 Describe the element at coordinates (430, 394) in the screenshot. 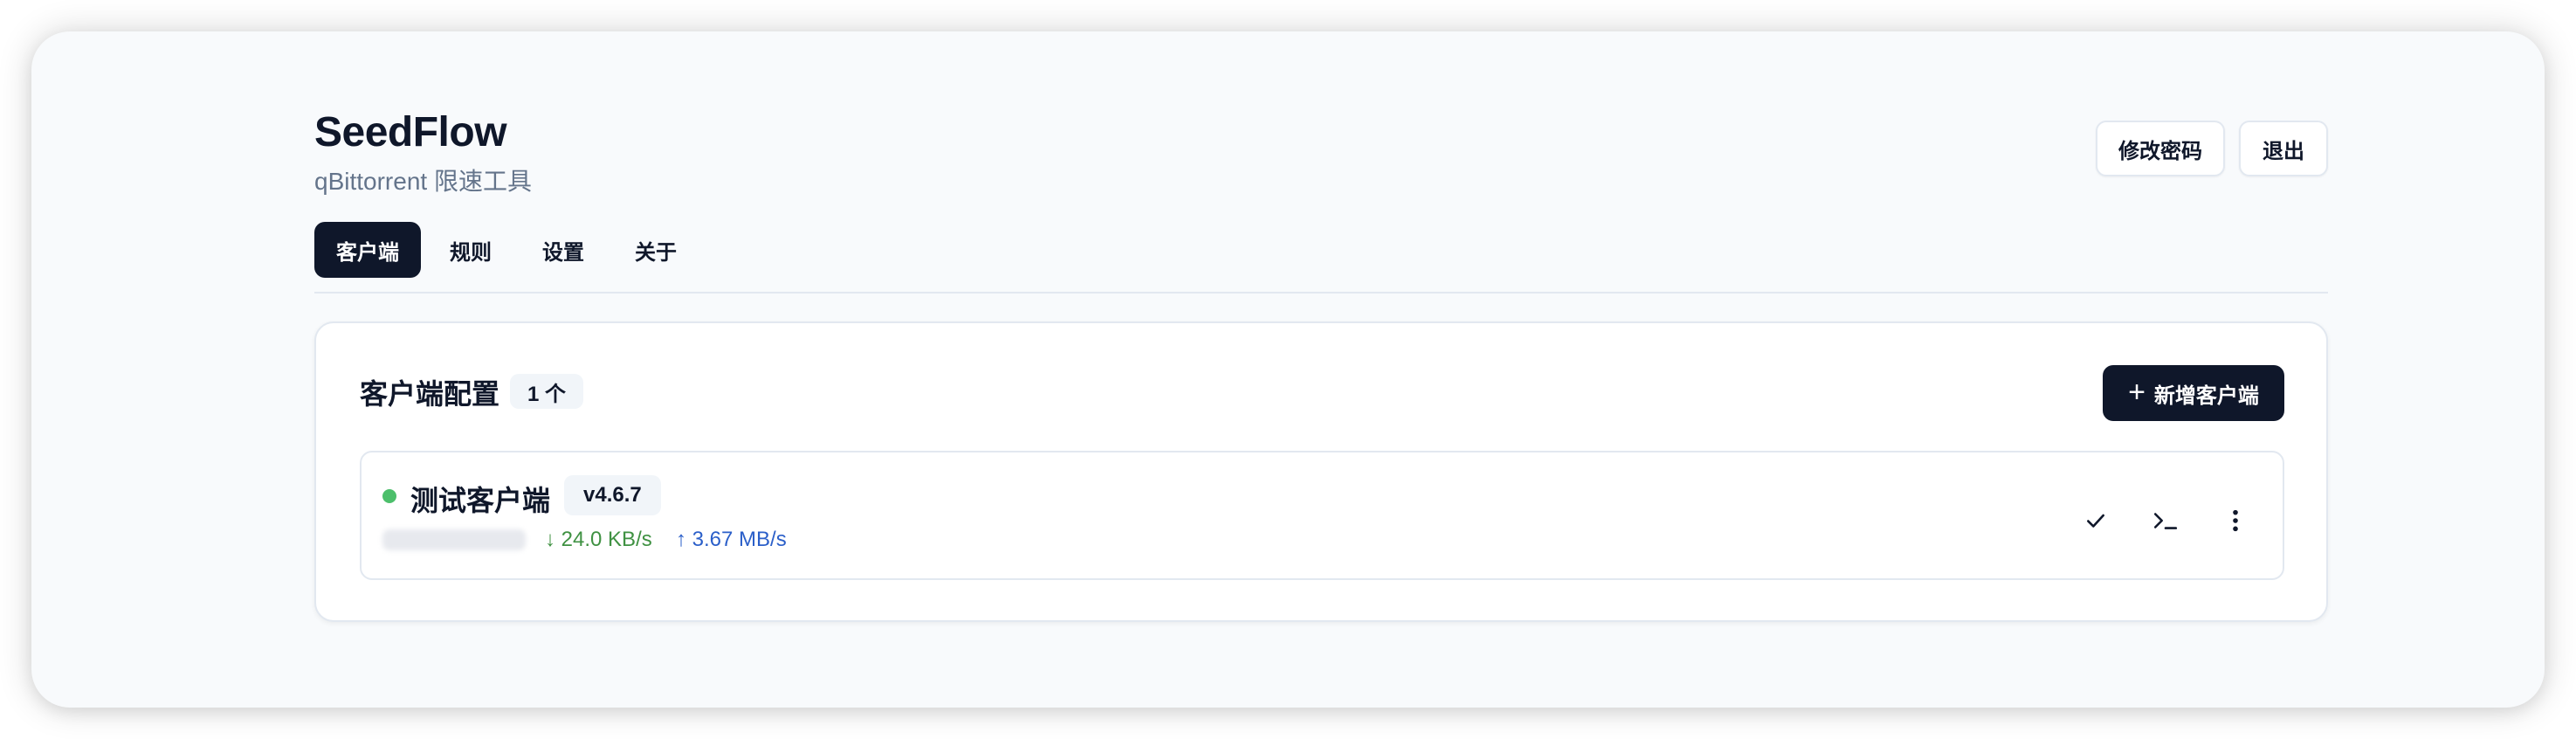

I see `panel-title: 客户端配置` at that location.